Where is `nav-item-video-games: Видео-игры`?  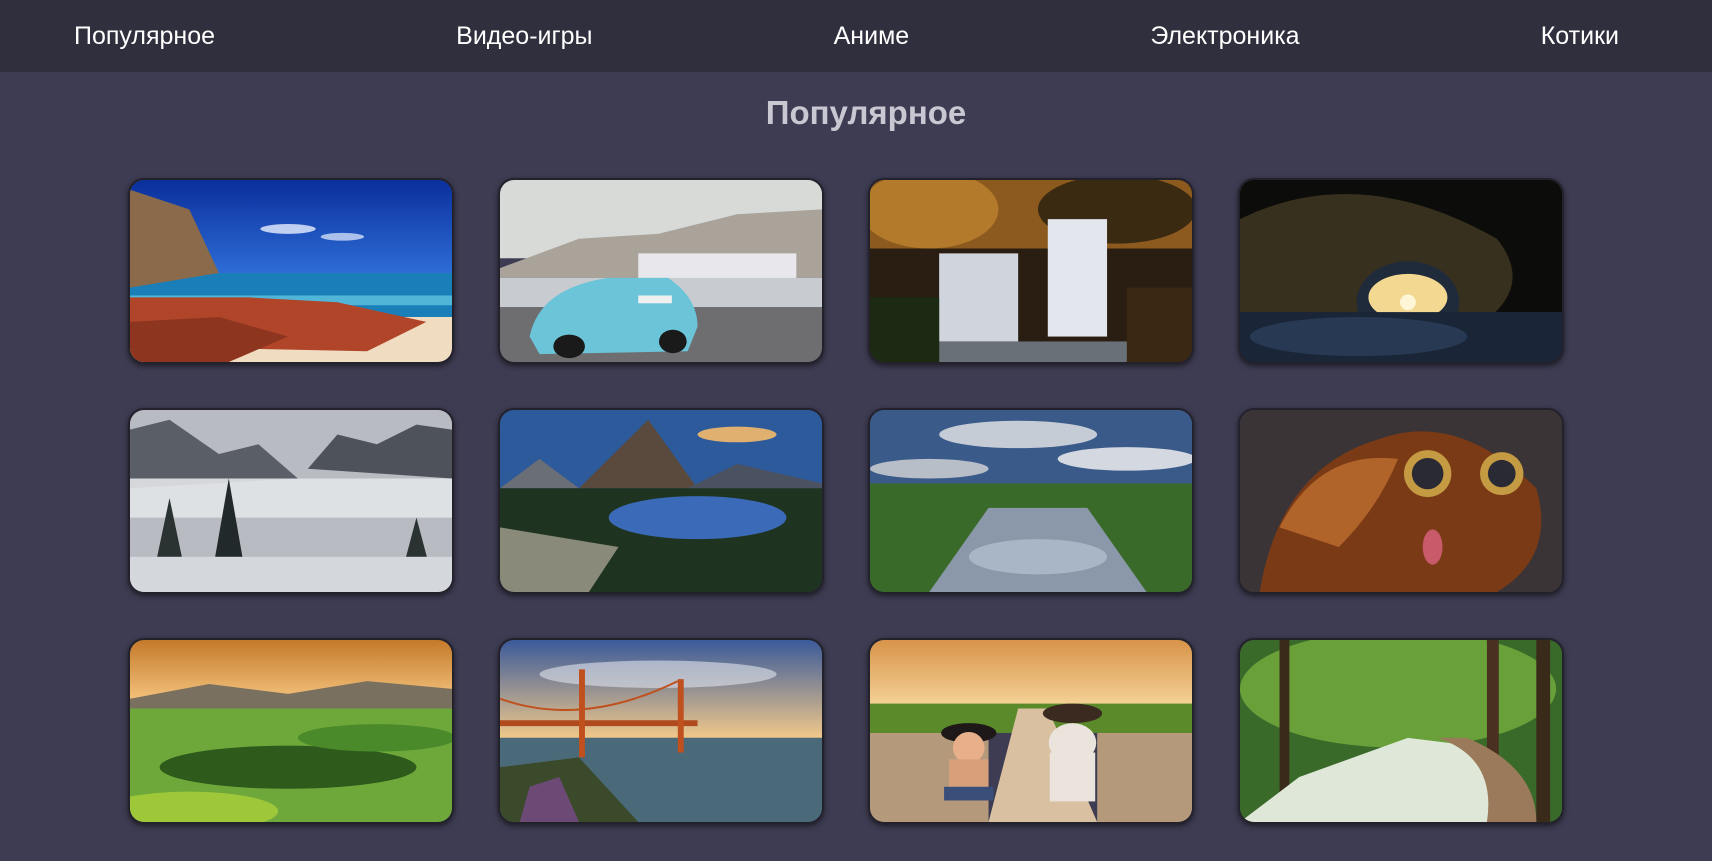
nav-item-video-games: Видео-игры is located at coordinates (524, 36).